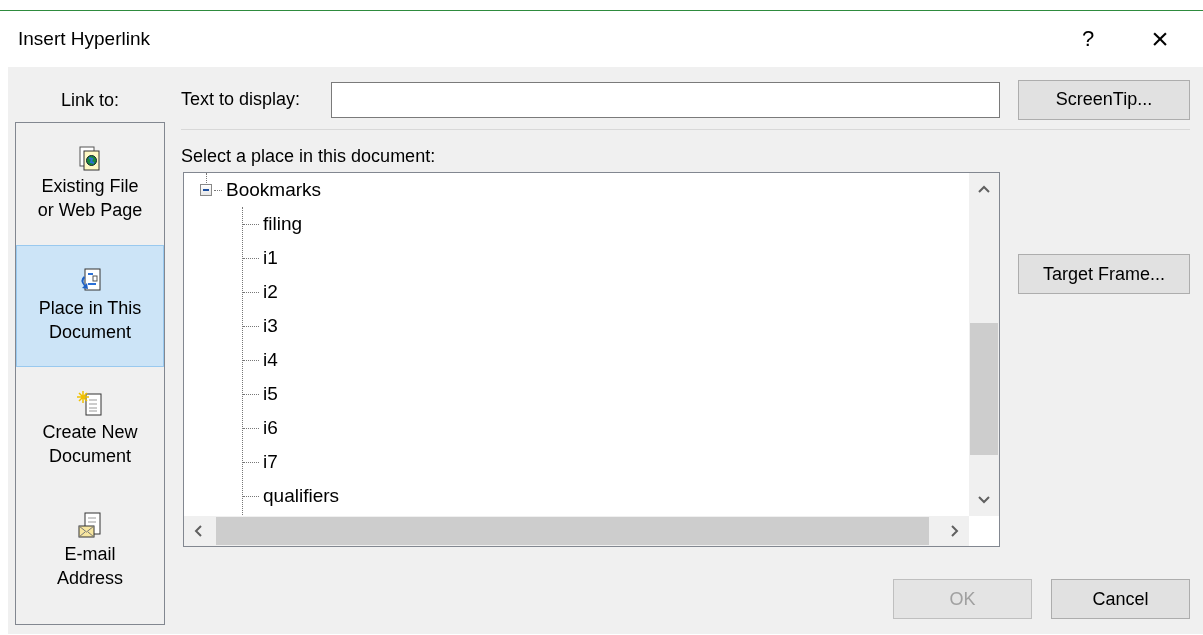 The height and width of the screenshot is (635, 1203). I want to click on tree-item: i1, so click(270, 258).